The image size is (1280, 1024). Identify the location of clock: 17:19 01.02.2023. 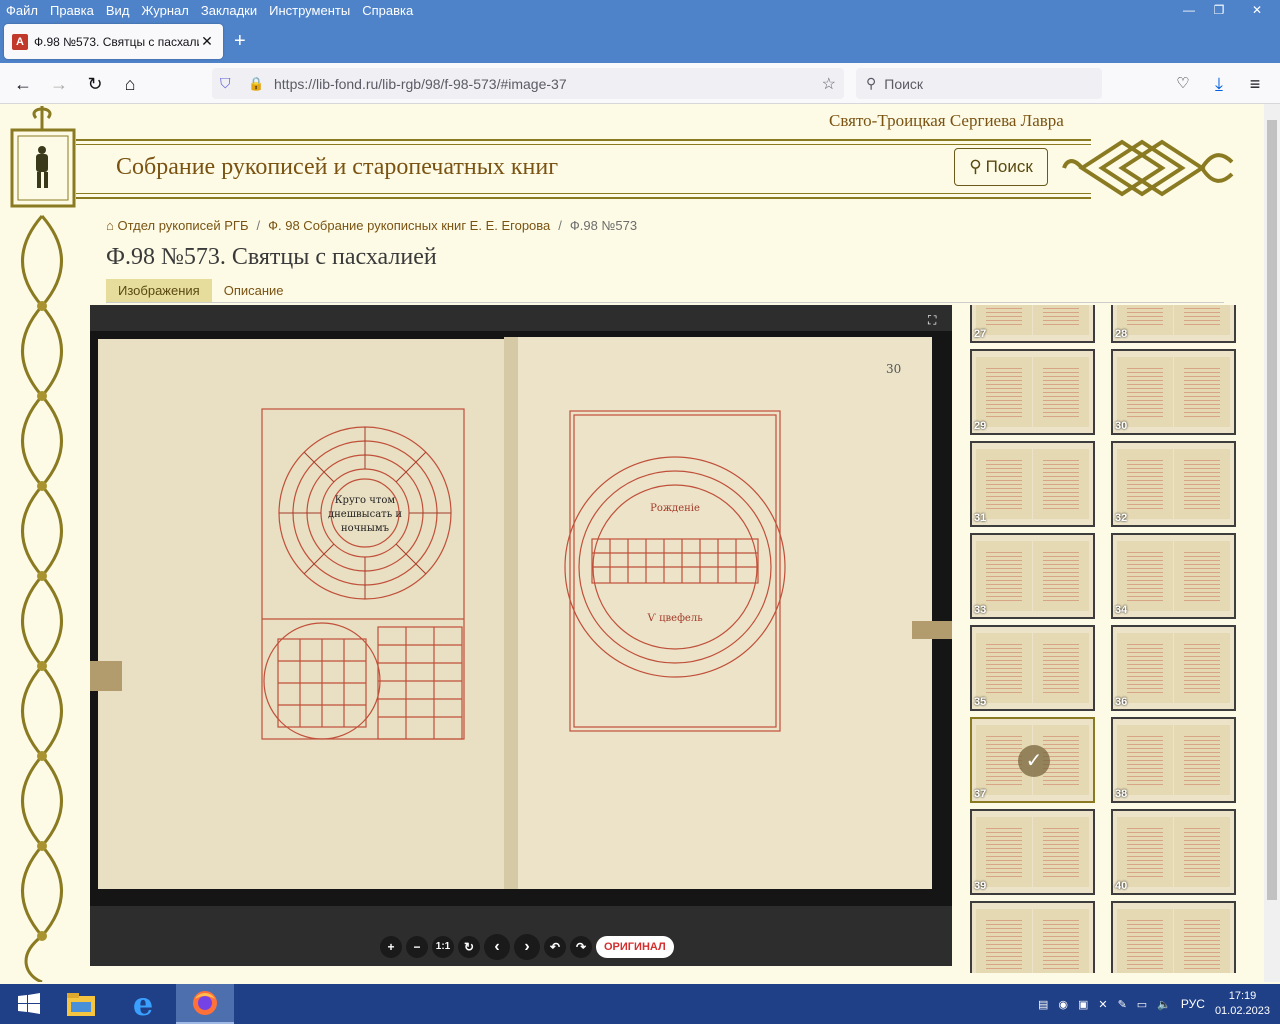
(1242, 1004).